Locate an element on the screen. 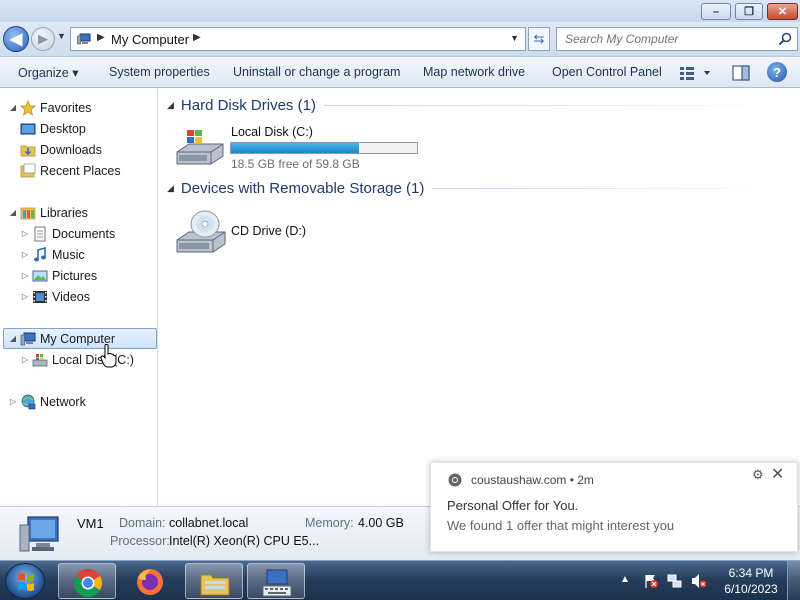 This screenshot has height=600, width=800. hard-disk-drives-group: ◢ Hard Disk Drives (1) is located at coordinates (479, 105).